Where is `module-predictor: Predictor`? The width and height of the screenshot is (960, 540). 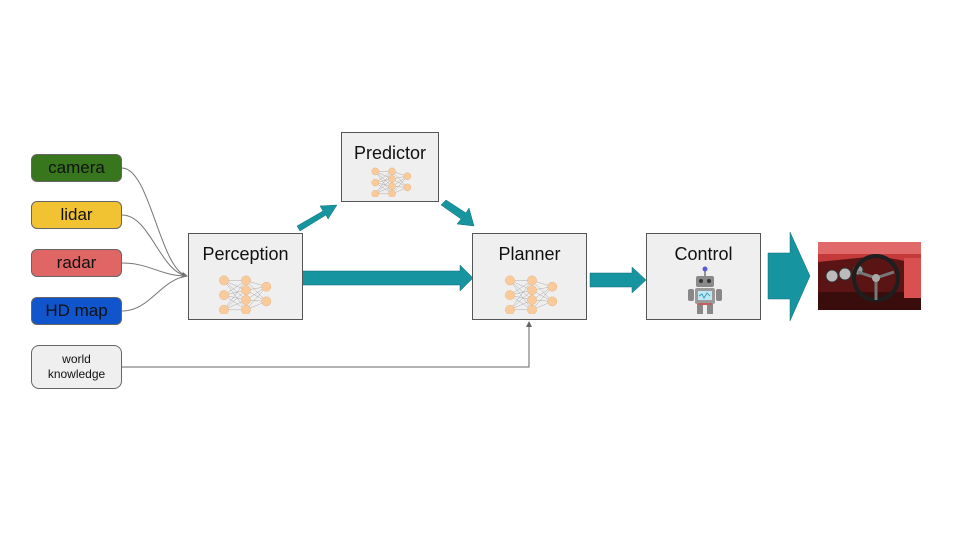
module-predictor: Predictor is located at coordinates (390, 167).